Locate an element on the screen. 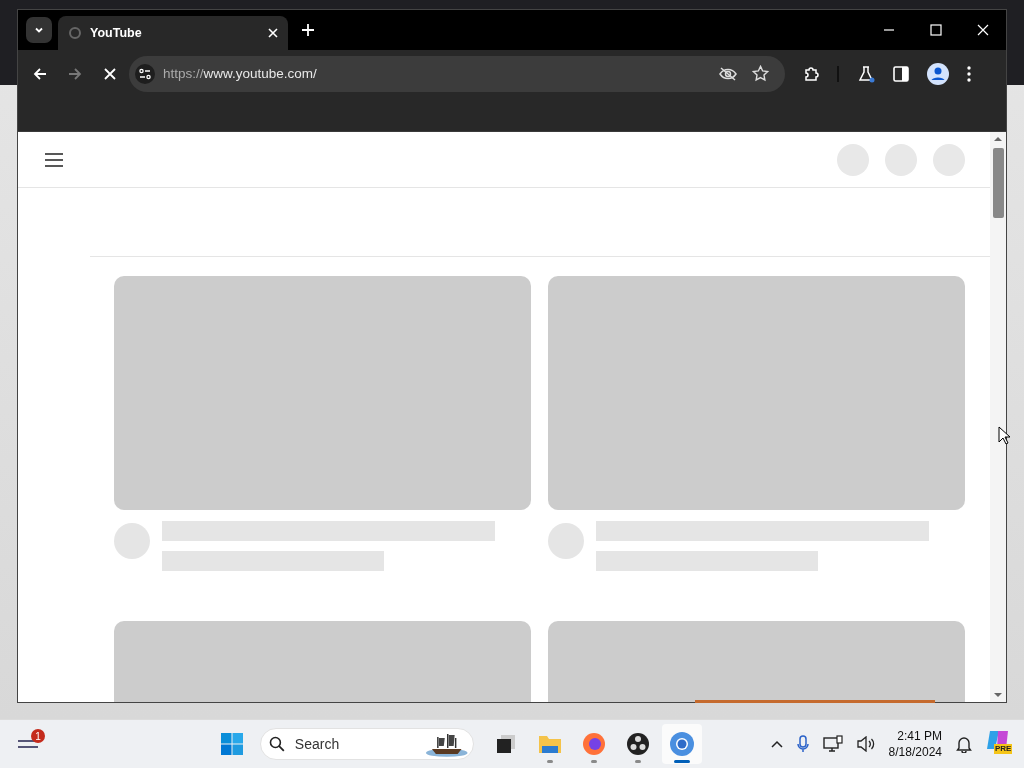 The height and width of the screenshot is (768, 1024). taskbar-app is located at coordinates (682, 744).